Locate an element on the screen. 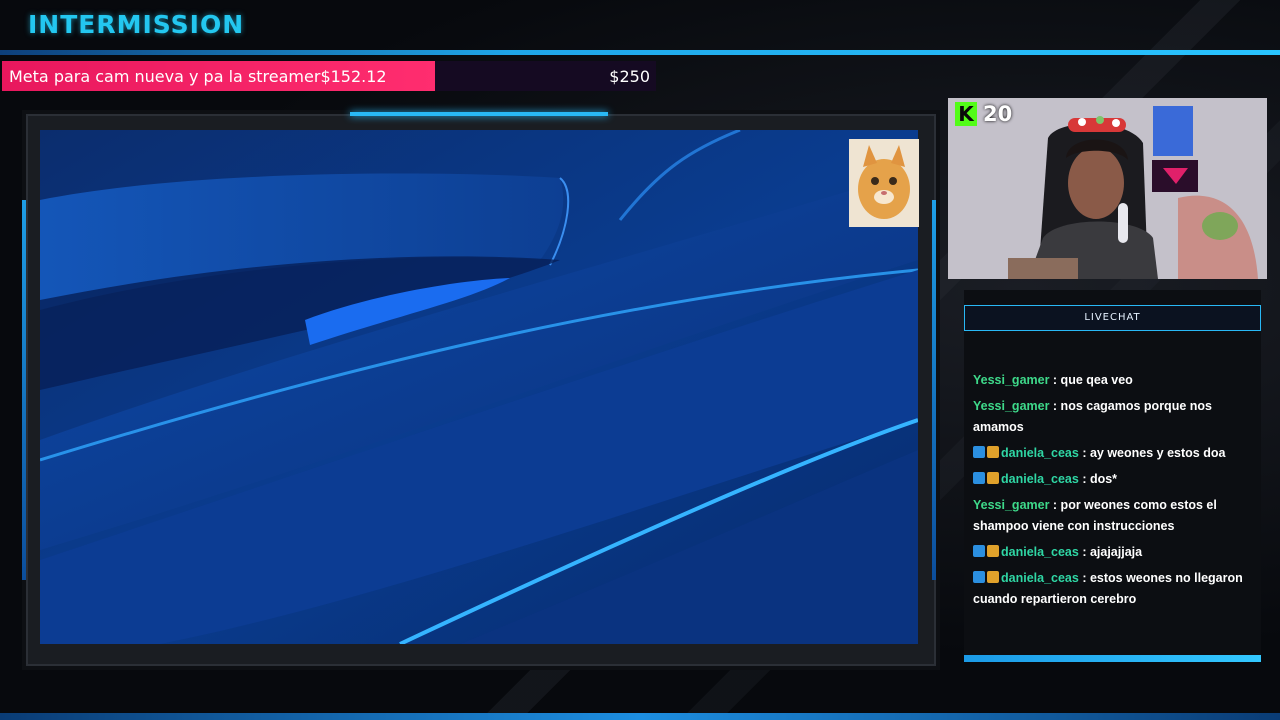 Image resolution: width=1280 pixels, height=720 pixels. kick-icon: K is located at coordinates (966, 114).